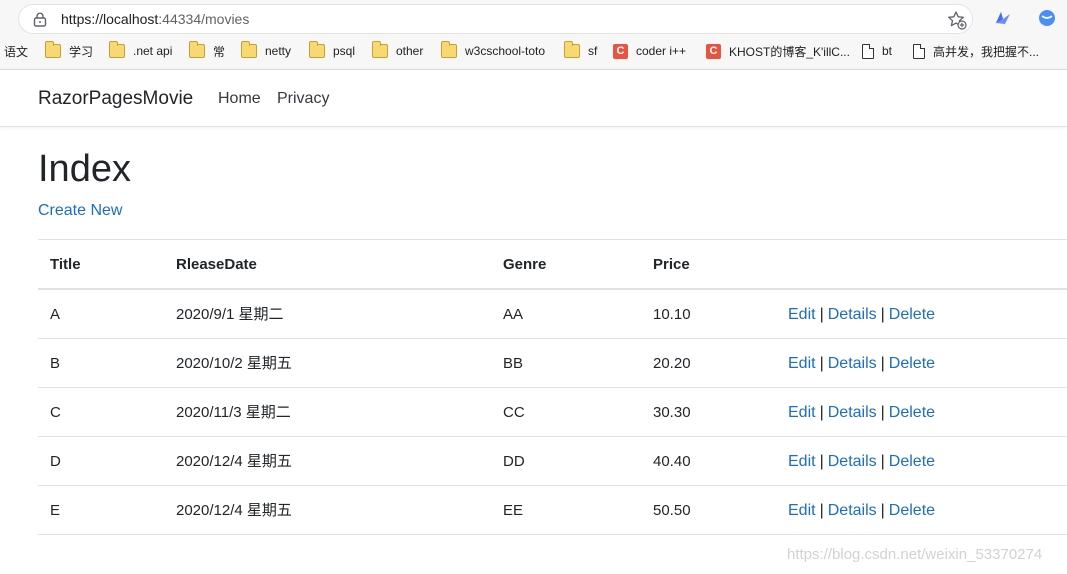 The height and width of the screenshot is (574, 1067). What do you see at coordinates (410, 51) in the screenshot?
I see `bookmark-label: other` at bounding box center [410, 51].